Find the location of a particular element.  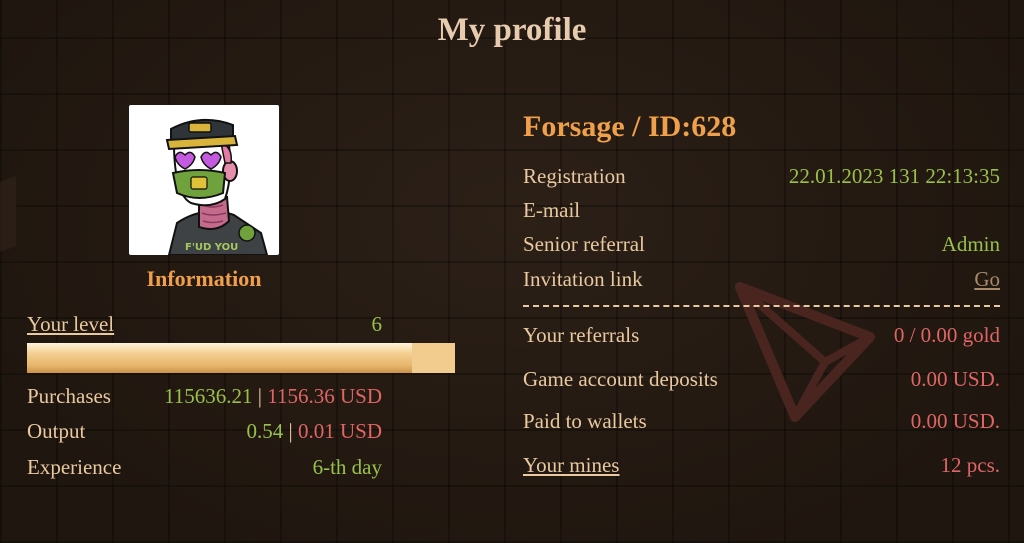

output-label: Output is located at coordinates (56, 431).